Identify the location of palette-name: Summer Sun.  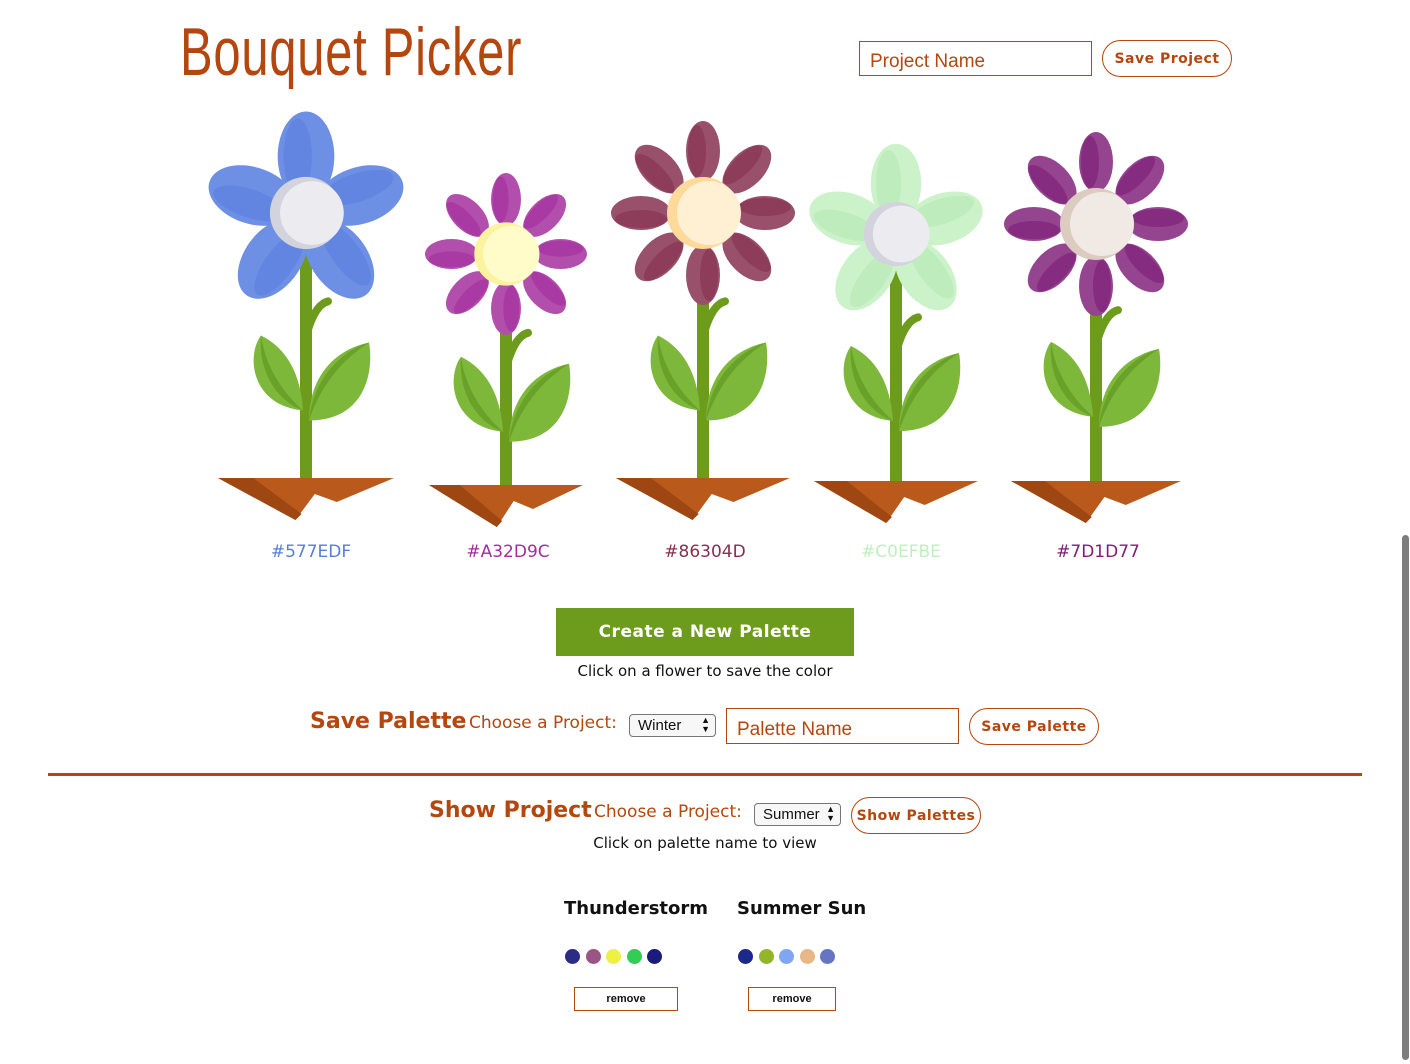
(801, 908).